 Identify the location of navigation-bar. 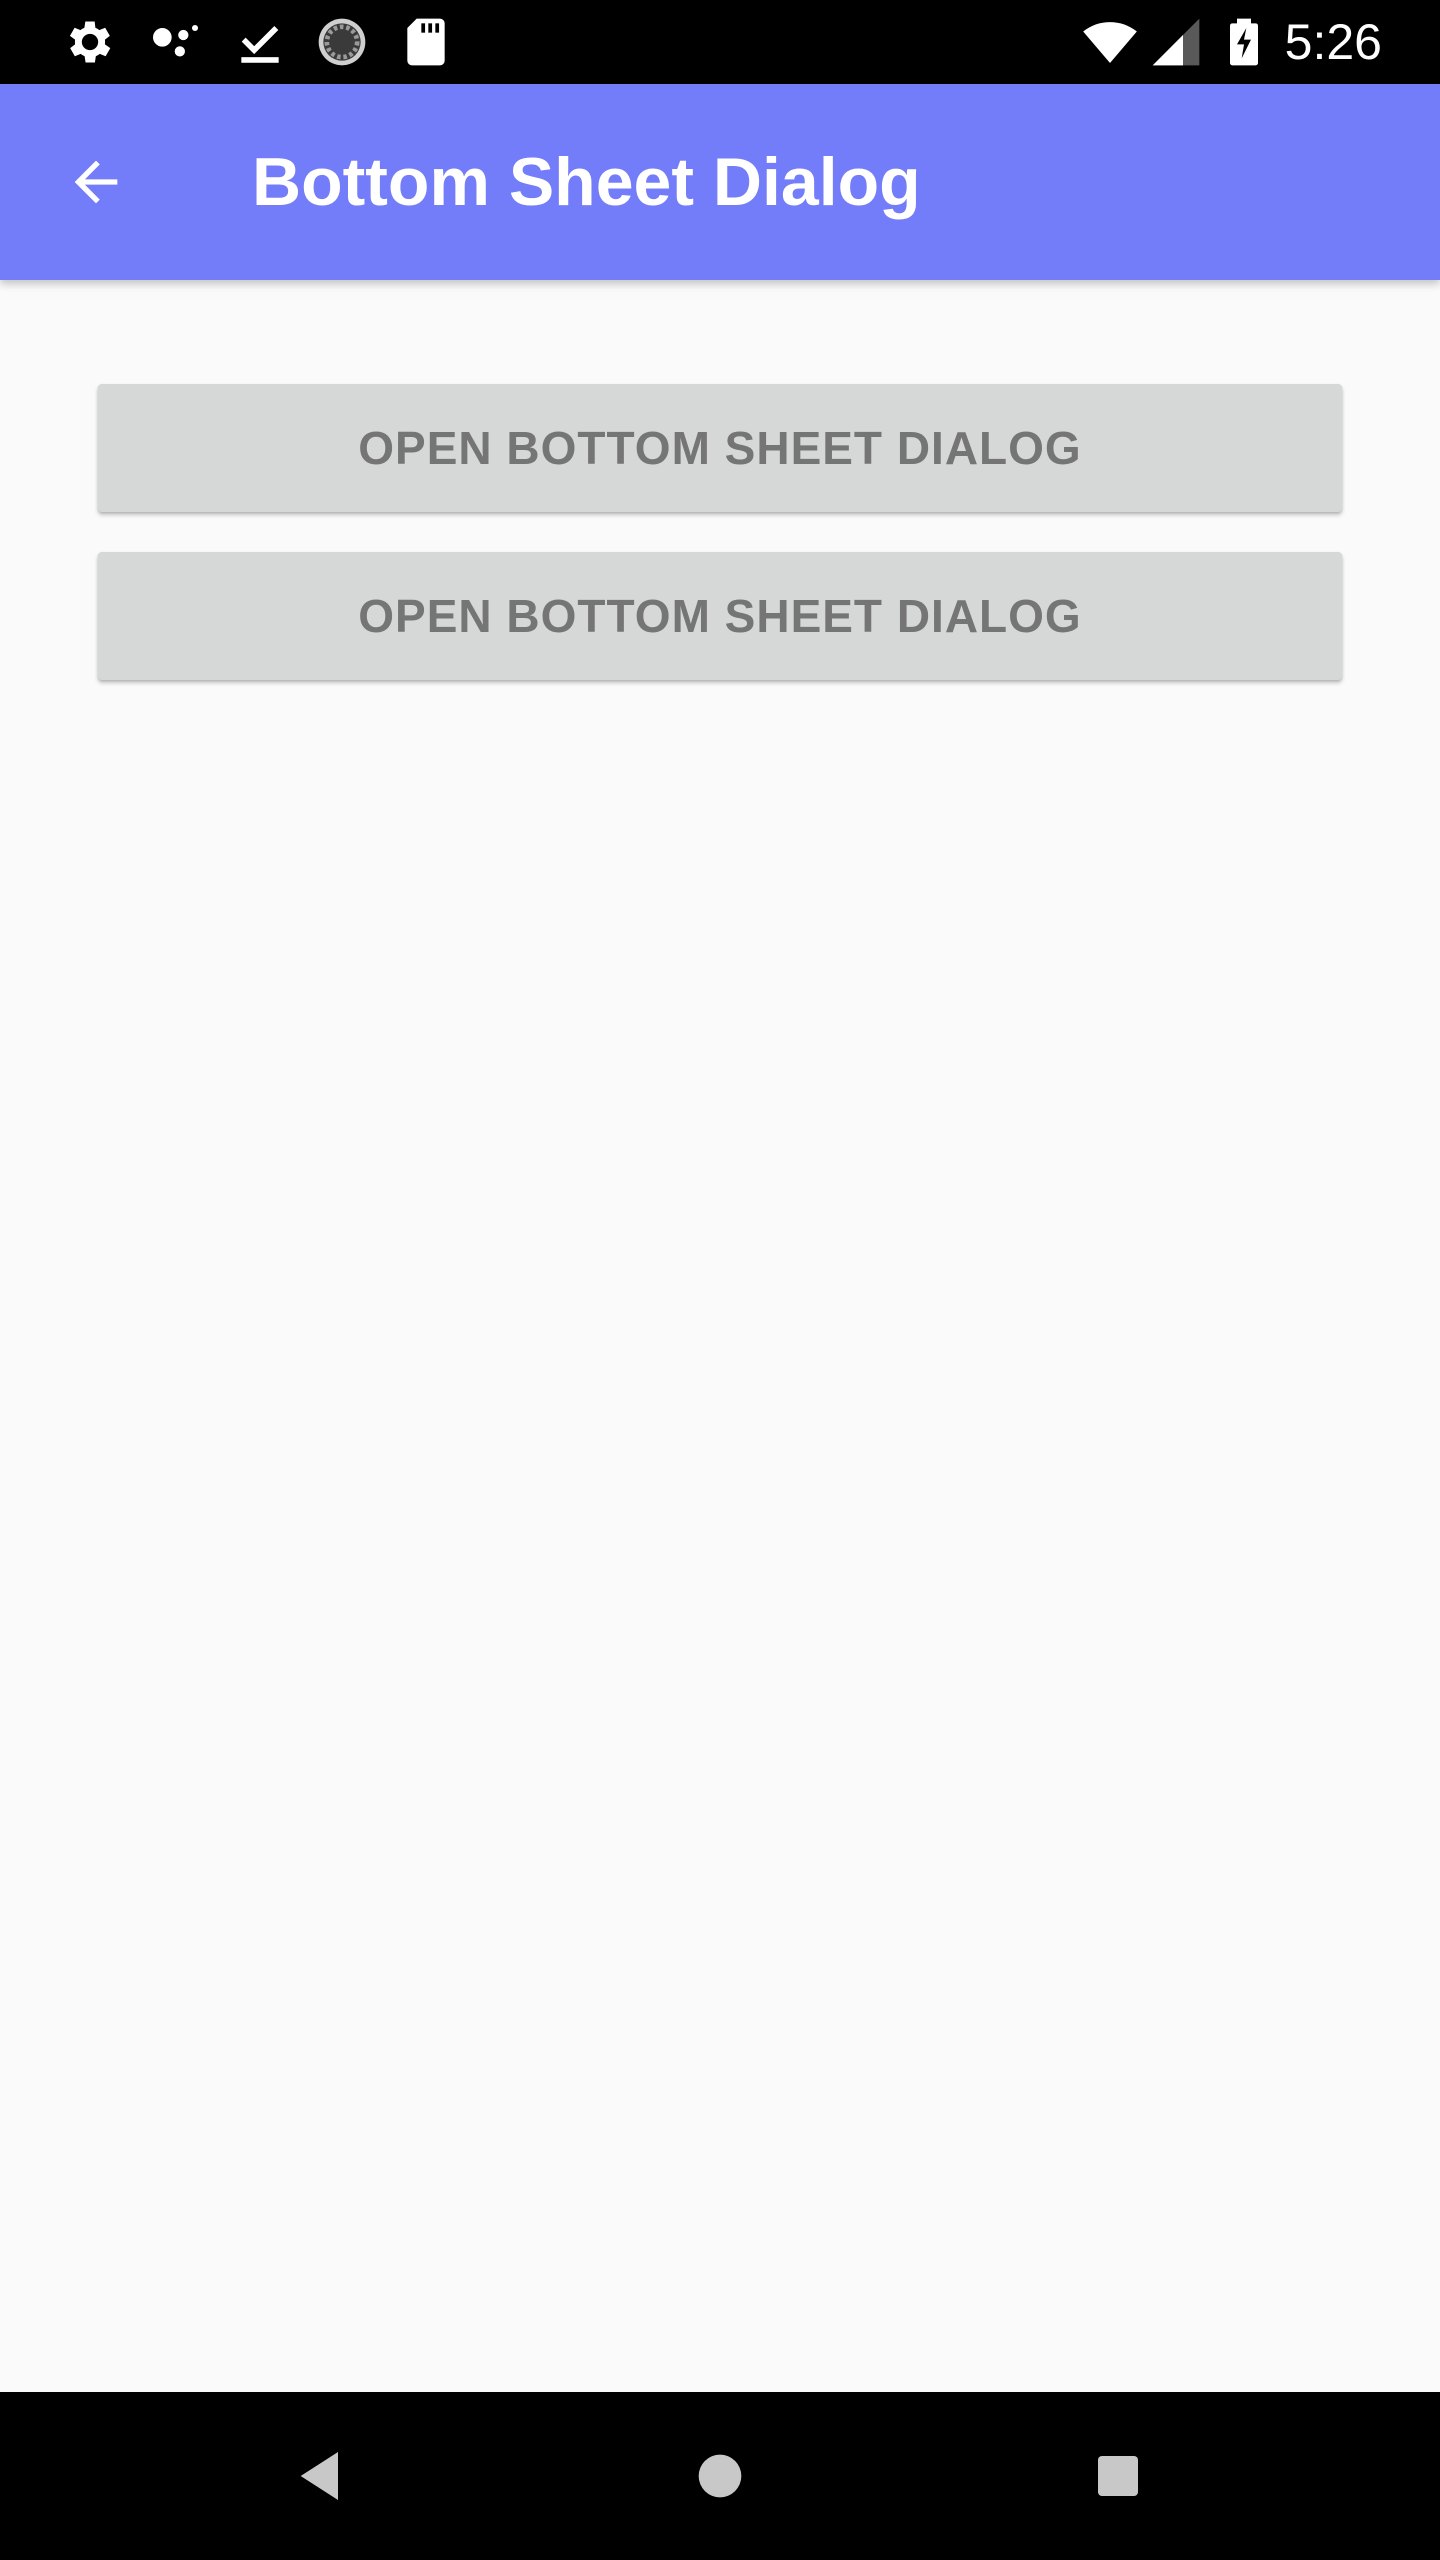
(720, 2476).